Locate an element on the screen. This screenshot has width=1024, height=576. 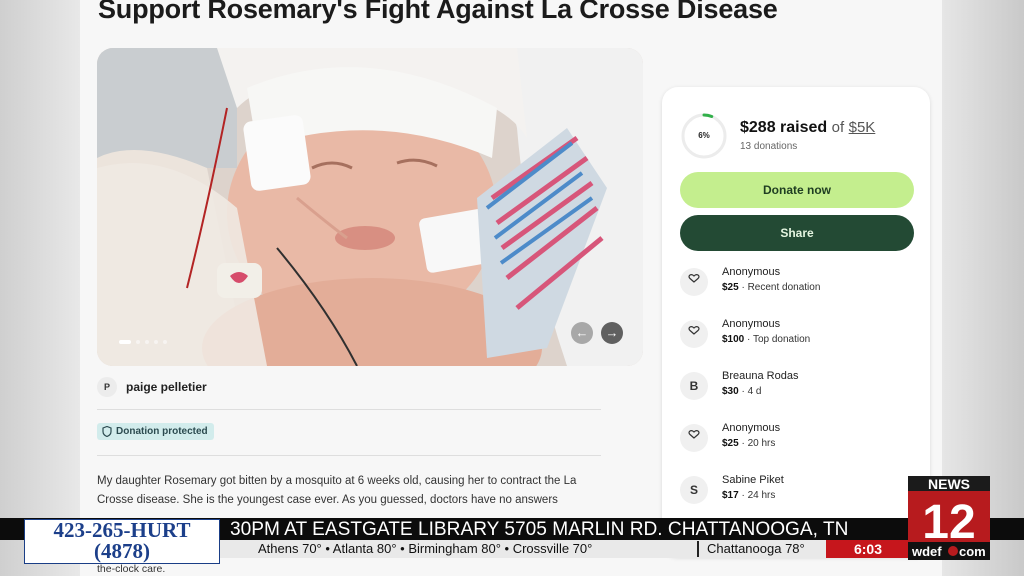
donor-amount: $25 · Recent donation is located at coordinates (771, 287).